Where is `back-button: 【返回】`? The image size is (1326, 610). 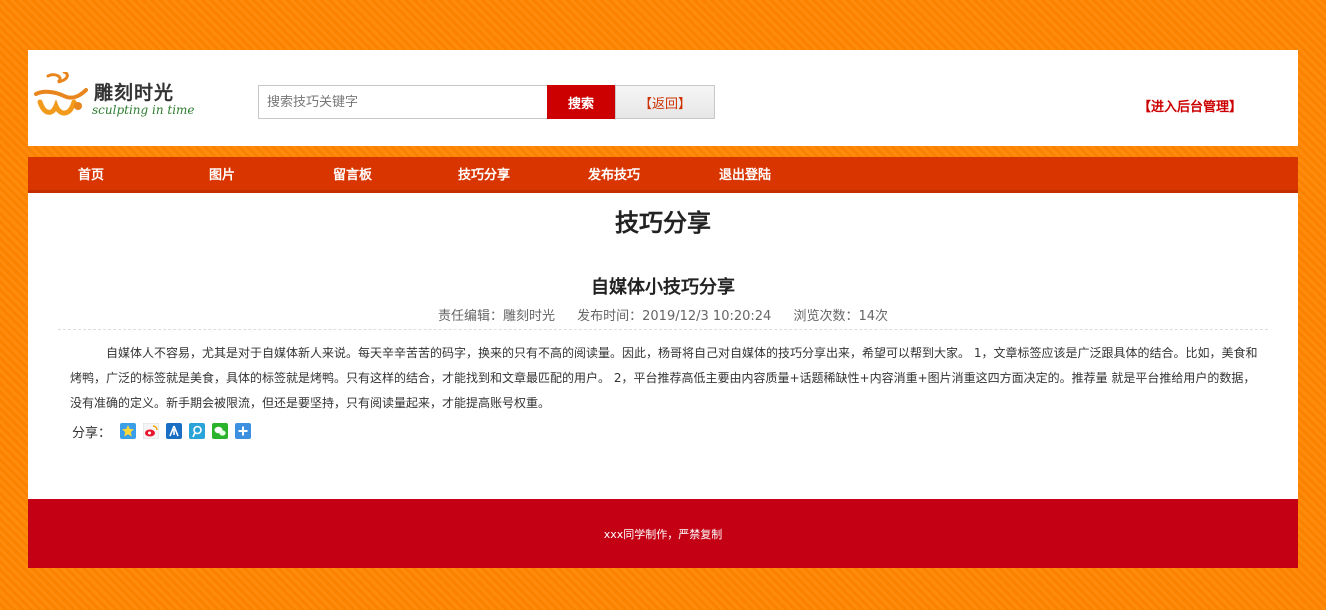
back-button: 【返回】 is located at coordinates (665, 102).